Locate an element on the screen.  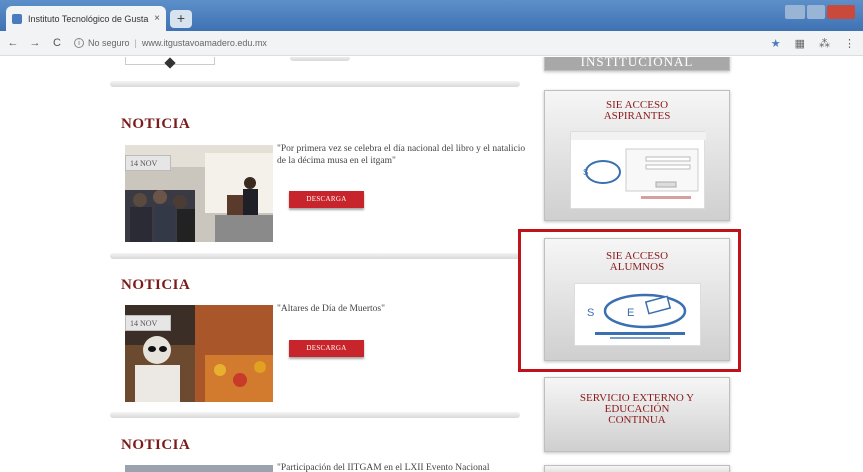
servicio-externo-card: SERVICIO EXTERNO Y EDUCACIÓN CONTINUA is located at coordinates (637, 414).